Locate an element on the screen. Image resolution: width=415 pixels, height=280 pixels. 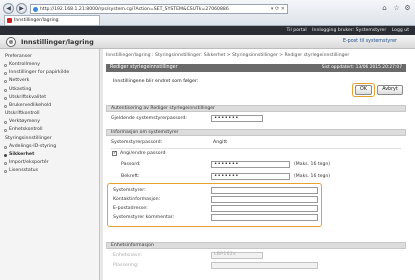
sidebar-item-import-export: Import/eksportér is located at coordinates (49, 163).